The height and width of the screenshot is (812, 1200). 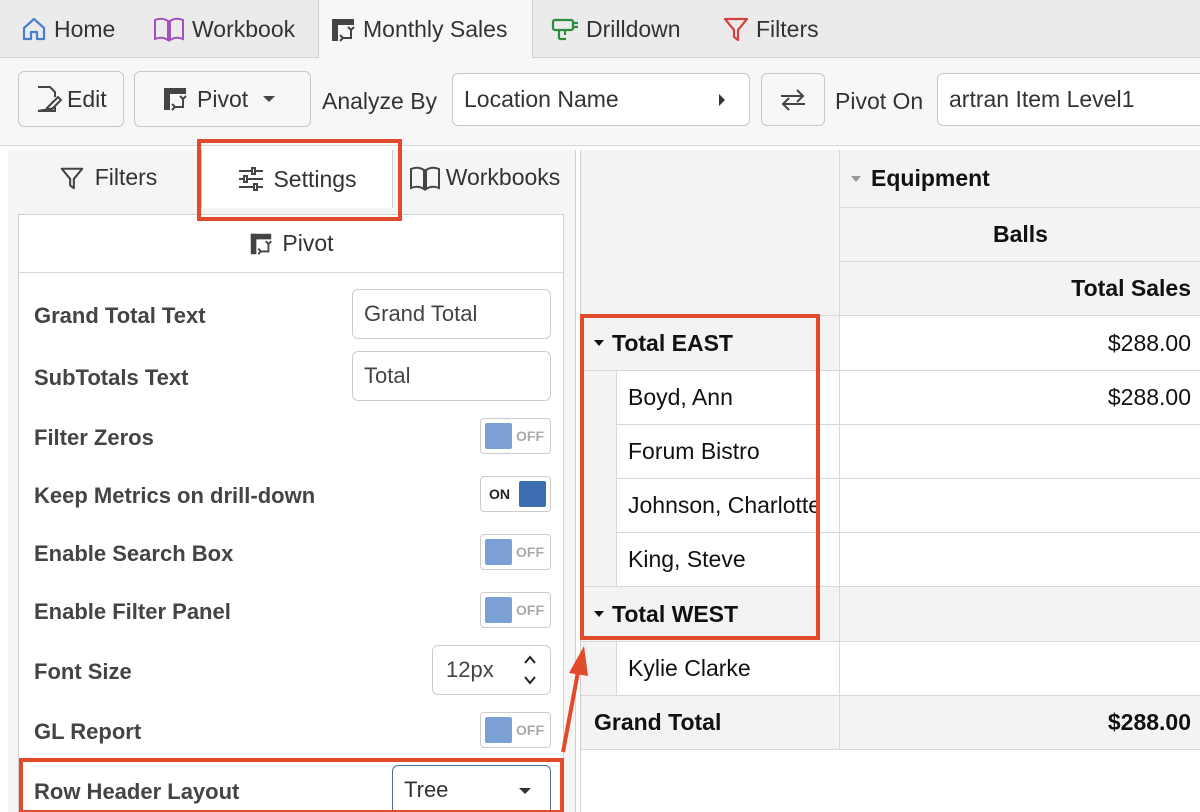 What do you see at coordinates (175, 495) in the screenshot?
I see `keep-metrics-label: Keep Metrics on drill-down` at bounding box center [175, 495].